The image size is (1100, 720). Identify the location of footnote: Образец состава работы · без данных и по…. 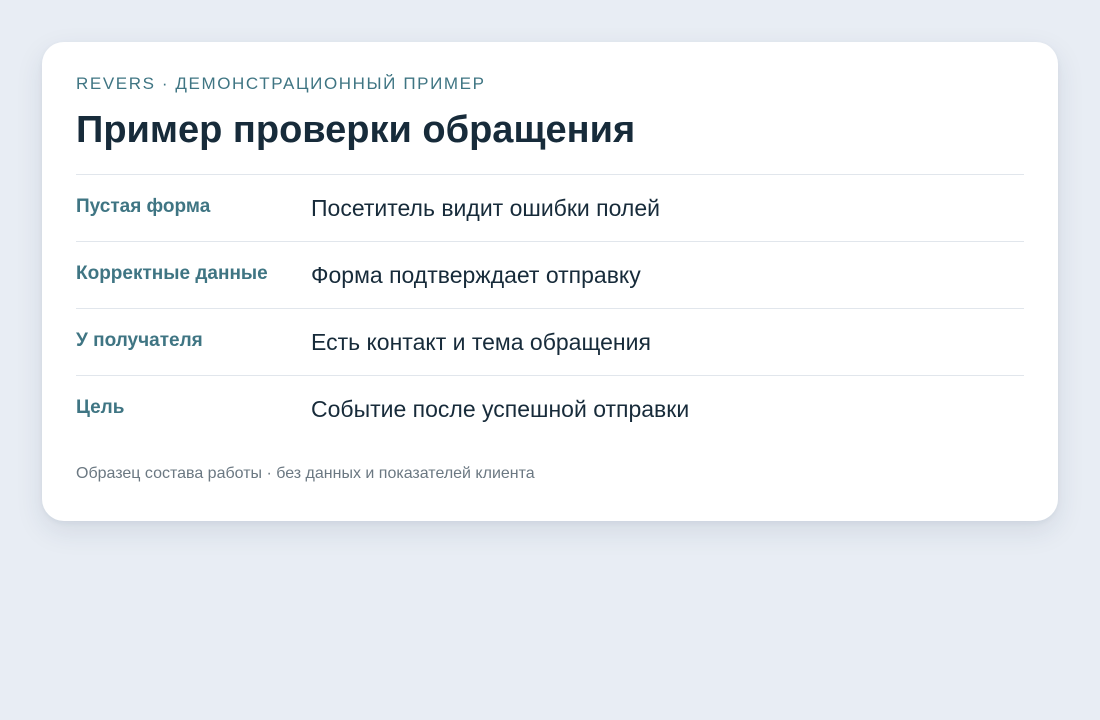
(305, 473).